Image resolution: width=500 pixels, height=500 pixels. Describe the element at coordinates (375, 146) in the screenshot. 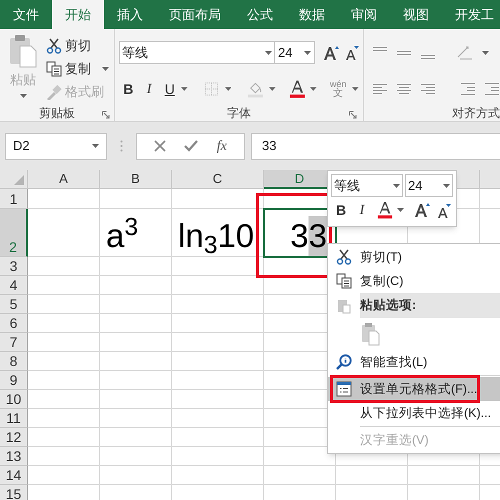

I see `formula-field: 33` at that location.